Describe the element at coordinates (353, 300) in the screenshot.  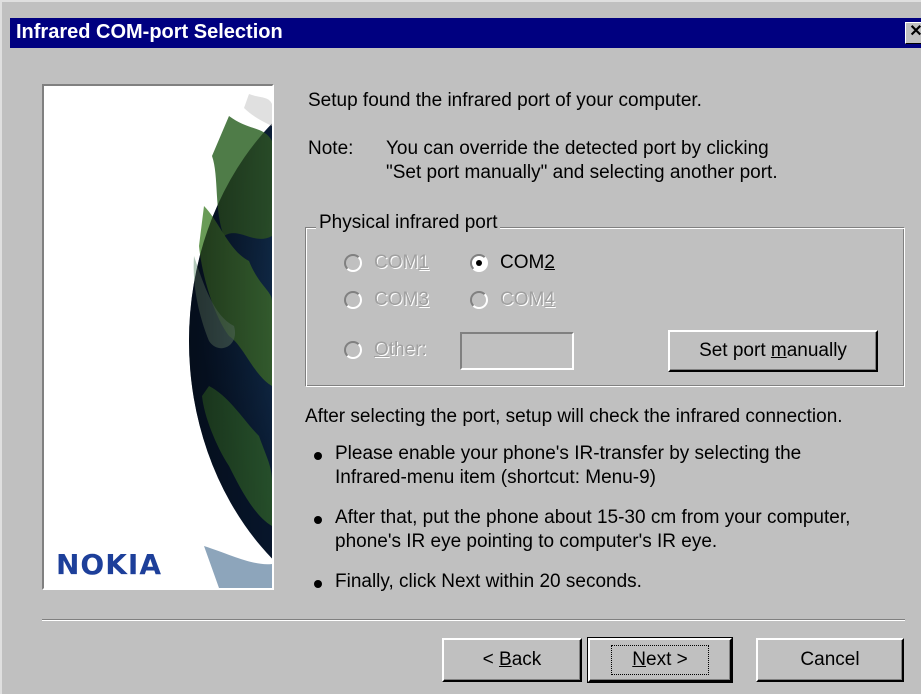
I see `com3-radio` at that location.